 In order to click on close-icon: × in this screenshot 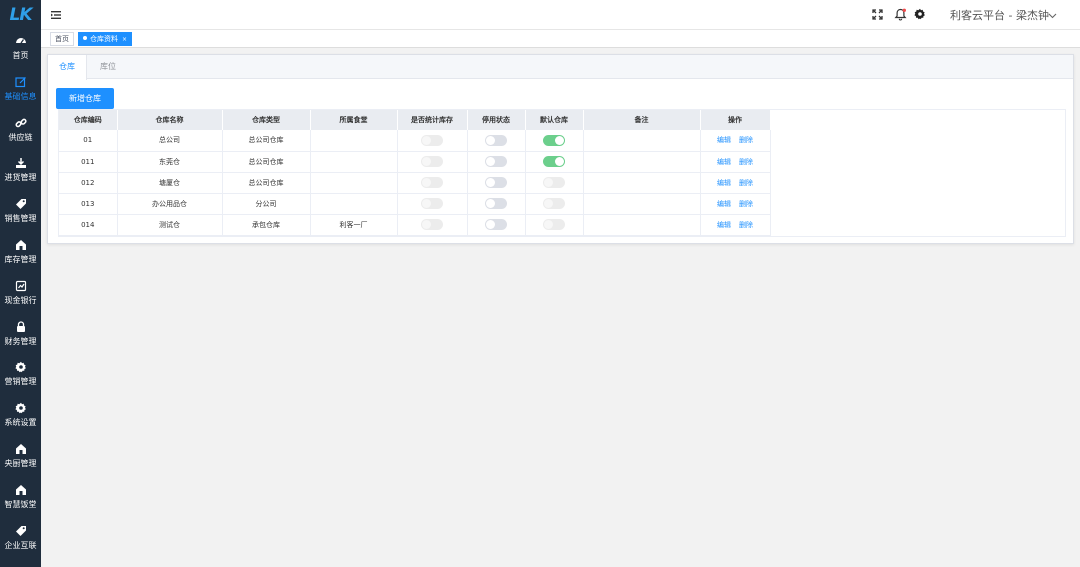, I will do `click(124, 39)`.